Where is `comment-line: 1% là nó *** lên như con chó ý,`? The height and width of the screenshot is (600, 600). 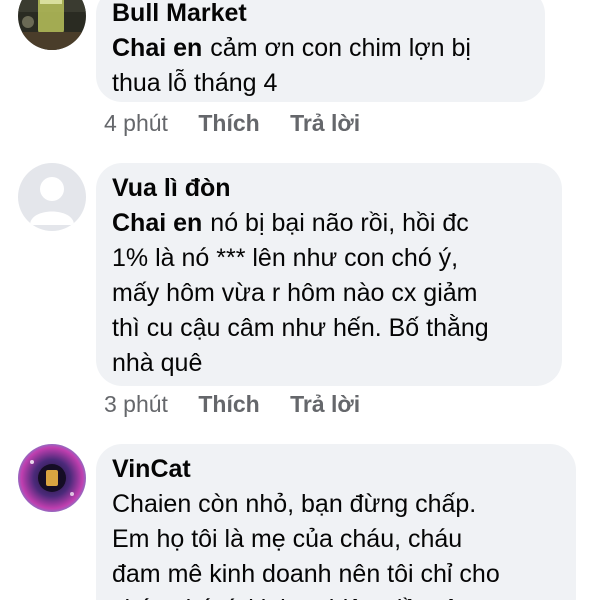
comment-line: 1% là nó *** lên như con chó ý, is located at coordinates (285, 258).